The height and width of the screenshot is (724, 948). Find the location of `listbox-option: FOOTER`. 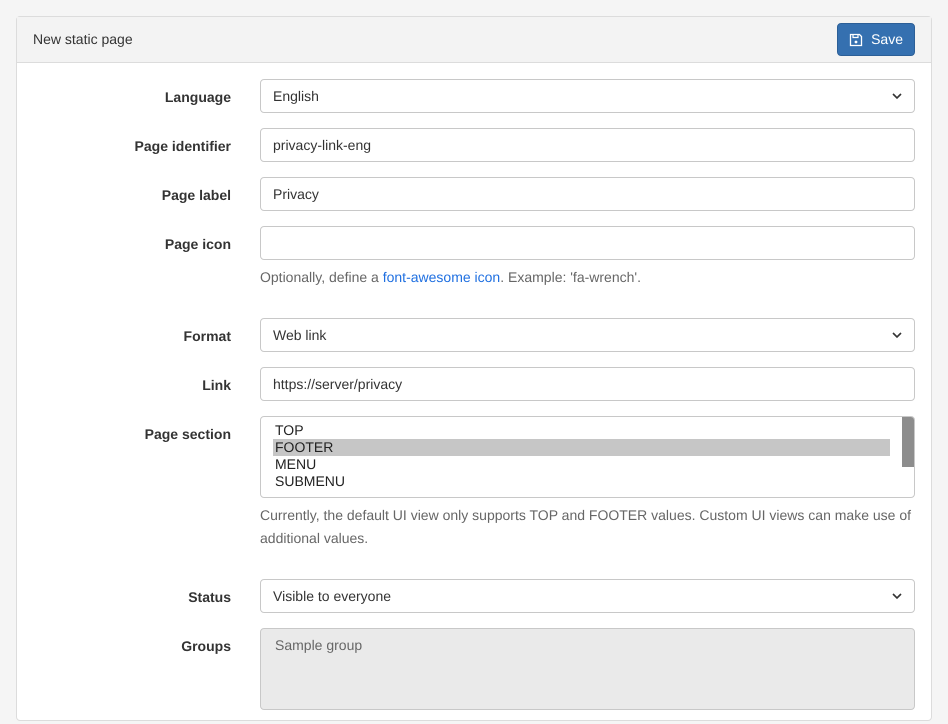

listbox-option: FOOTER is located at coordinates (581, 447).